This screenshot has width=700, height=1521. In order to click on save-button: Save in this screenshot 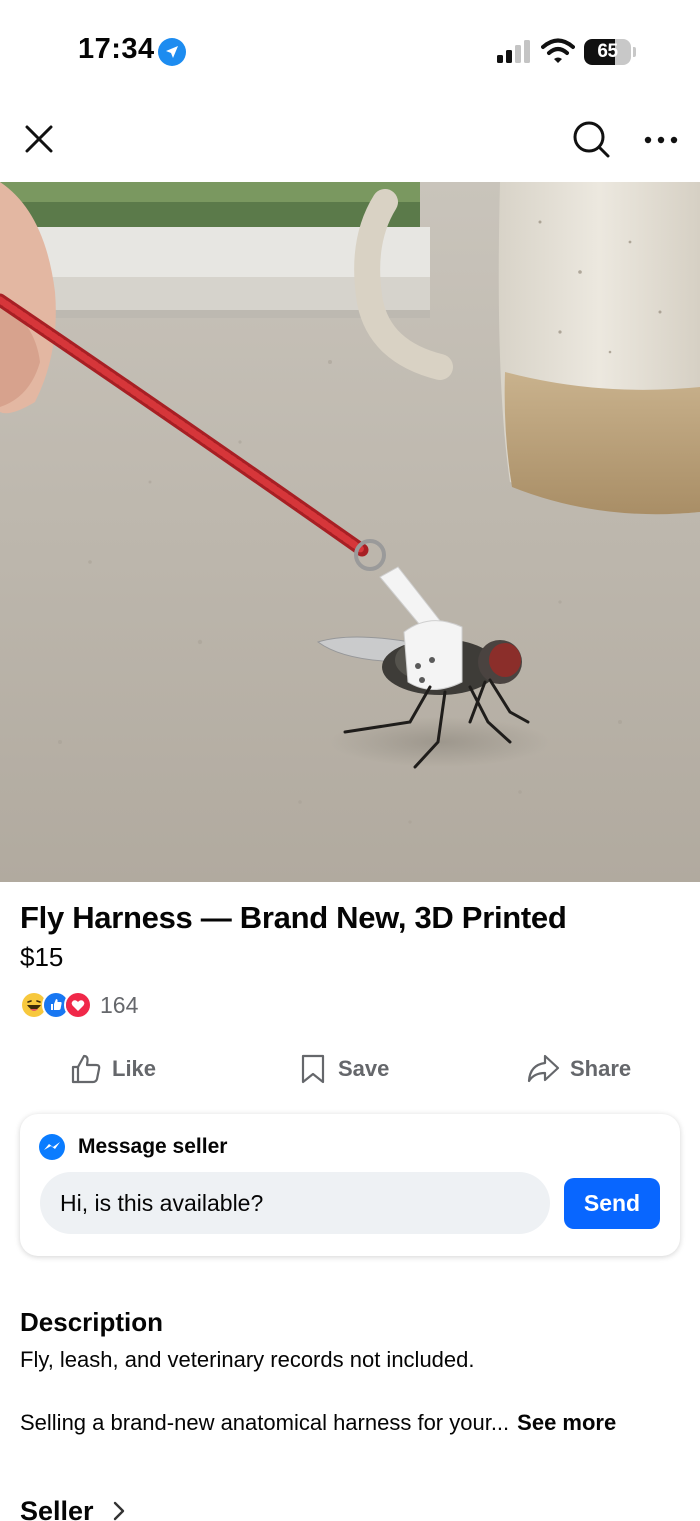, I will do `click(343, 1069)`.